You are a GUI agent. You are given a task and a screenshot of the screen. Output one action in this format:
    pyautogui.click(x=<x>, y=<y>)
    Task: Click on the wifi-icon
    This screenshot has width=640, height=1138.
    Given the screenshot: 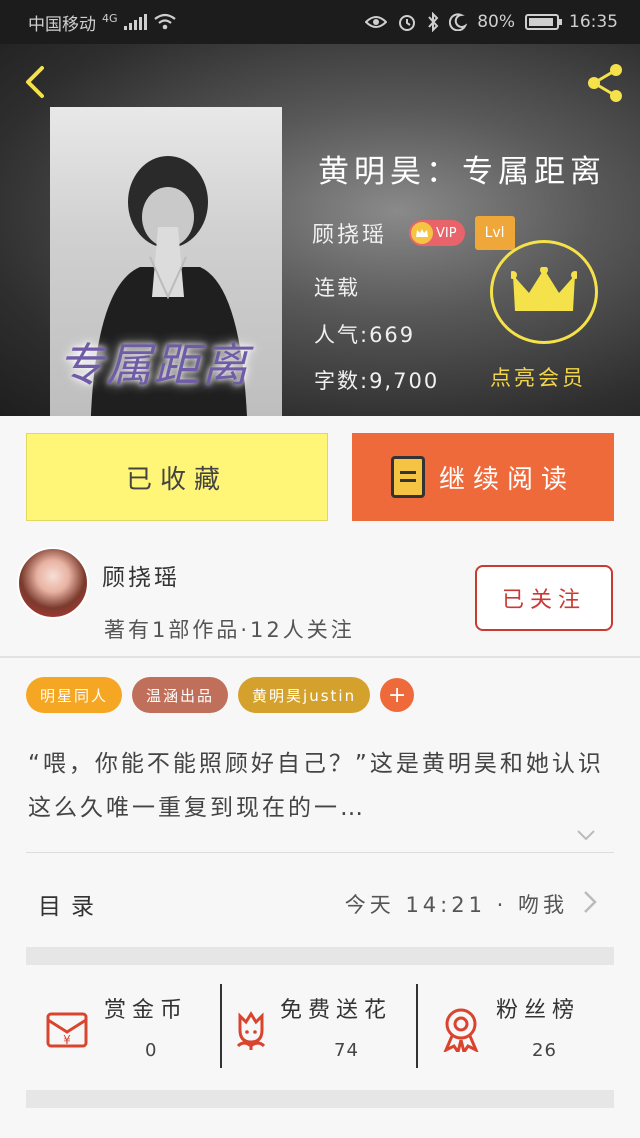 What is the action you would take?
    pyautogui.click(x=164, y=21)
    